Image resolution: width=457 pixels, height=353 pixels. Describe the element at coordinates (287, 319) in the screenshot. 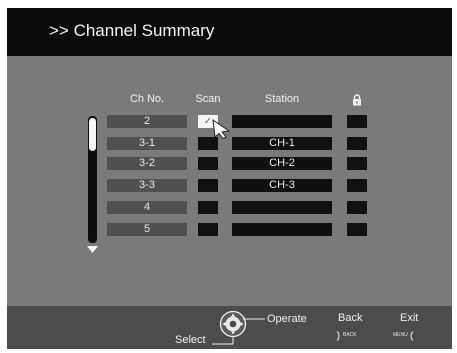

I see `operate-label: Operate` at that location.